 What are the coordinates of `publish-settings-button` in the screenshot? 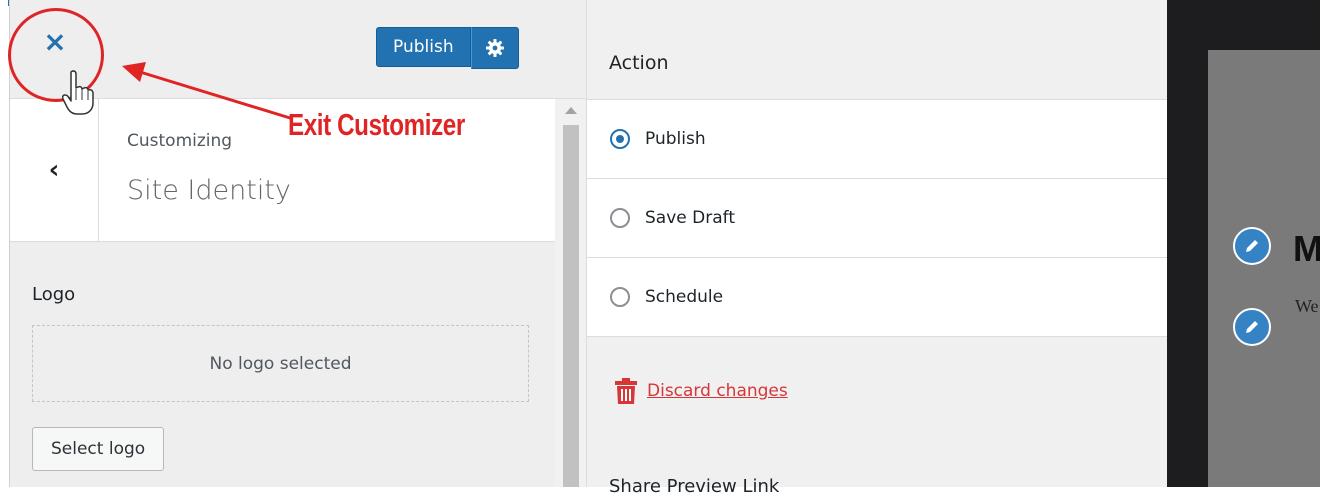 It's located at (494, 48).